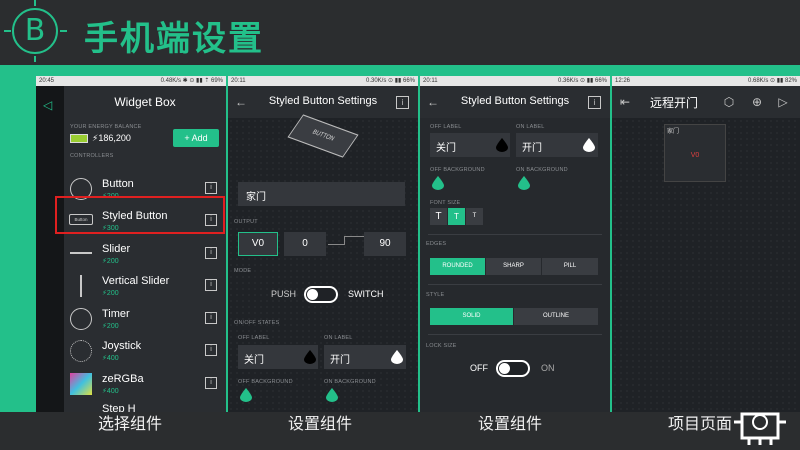 This screenshot has height=450, width=800. Describe the element at coordinates (695, 153) in the screenshot. I see `styled-button-widget: 家门 V0` at that location.